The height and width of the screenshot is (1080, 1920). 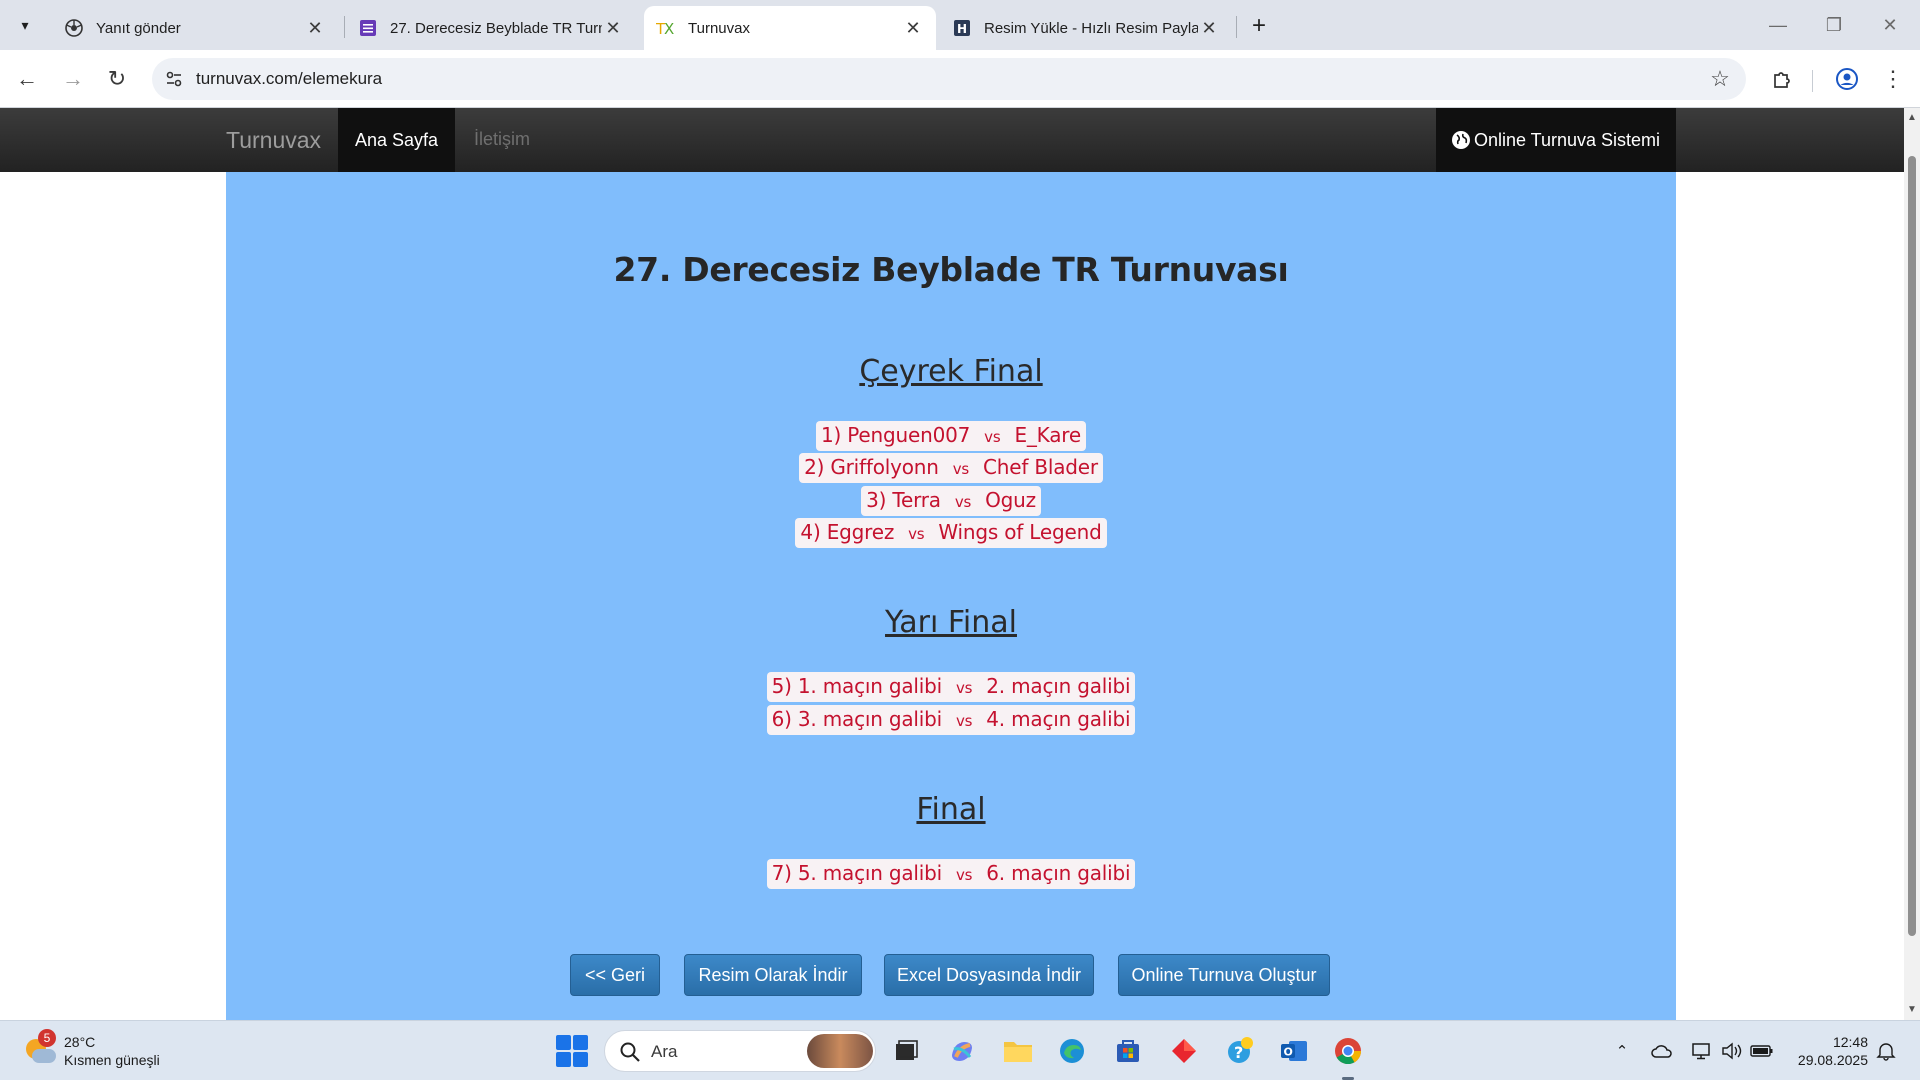 I want to click on minimize-button: —, so click(x=1778, y=25).